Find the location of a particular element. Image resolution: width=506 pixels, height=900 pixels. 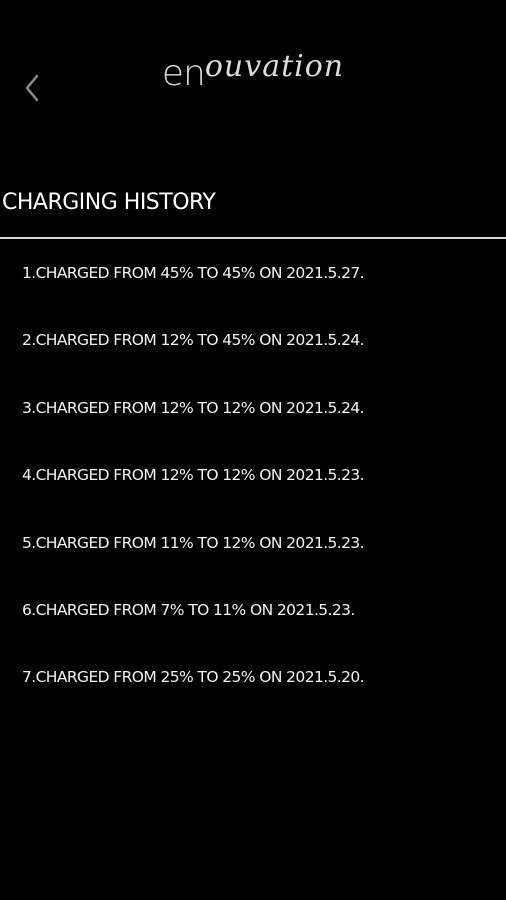

title-divider is located at coordinates (253, 238).